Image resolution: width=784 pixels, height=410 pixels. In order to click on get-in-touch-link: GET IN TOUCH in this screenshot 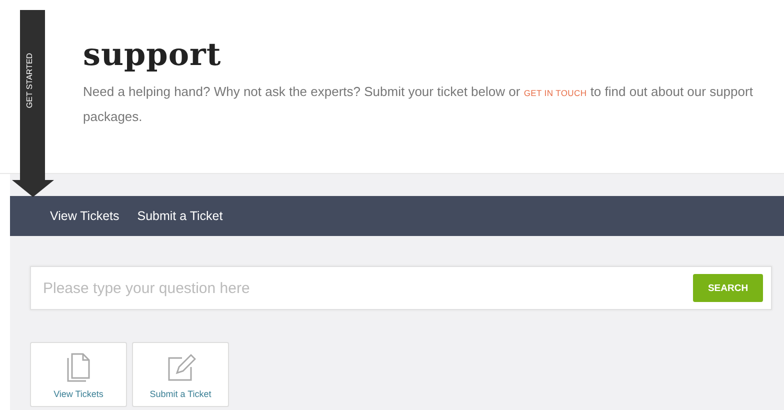, I will do `click(555, 93)`.